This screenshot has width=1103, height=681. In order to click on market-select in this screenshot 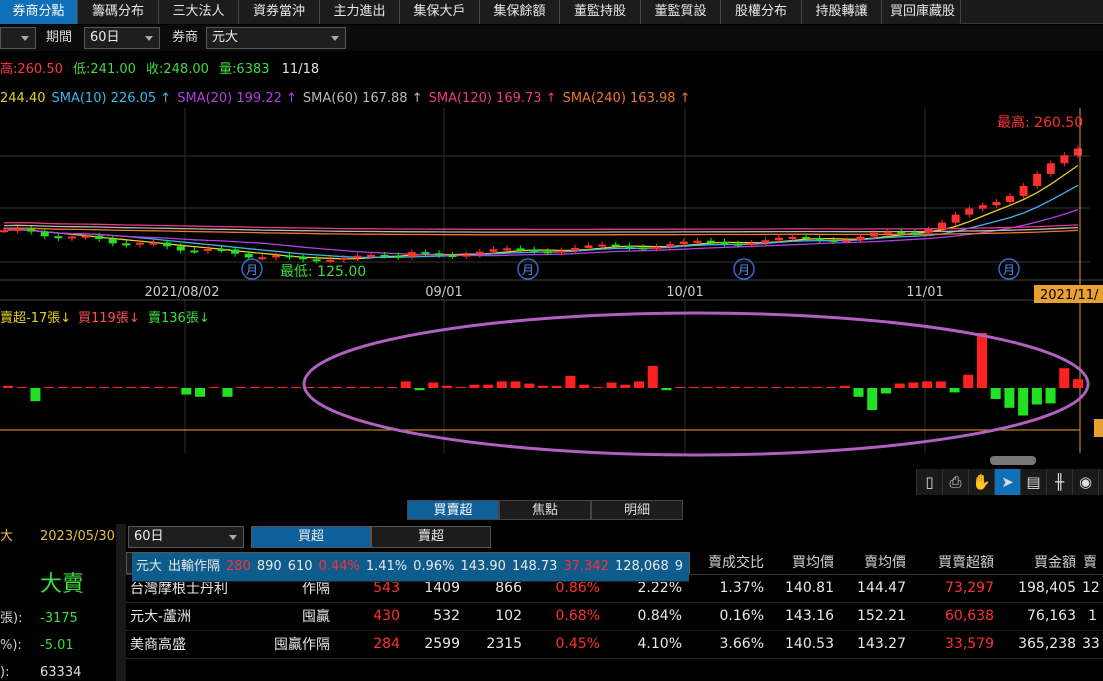, I will do `click(18, 38)`.